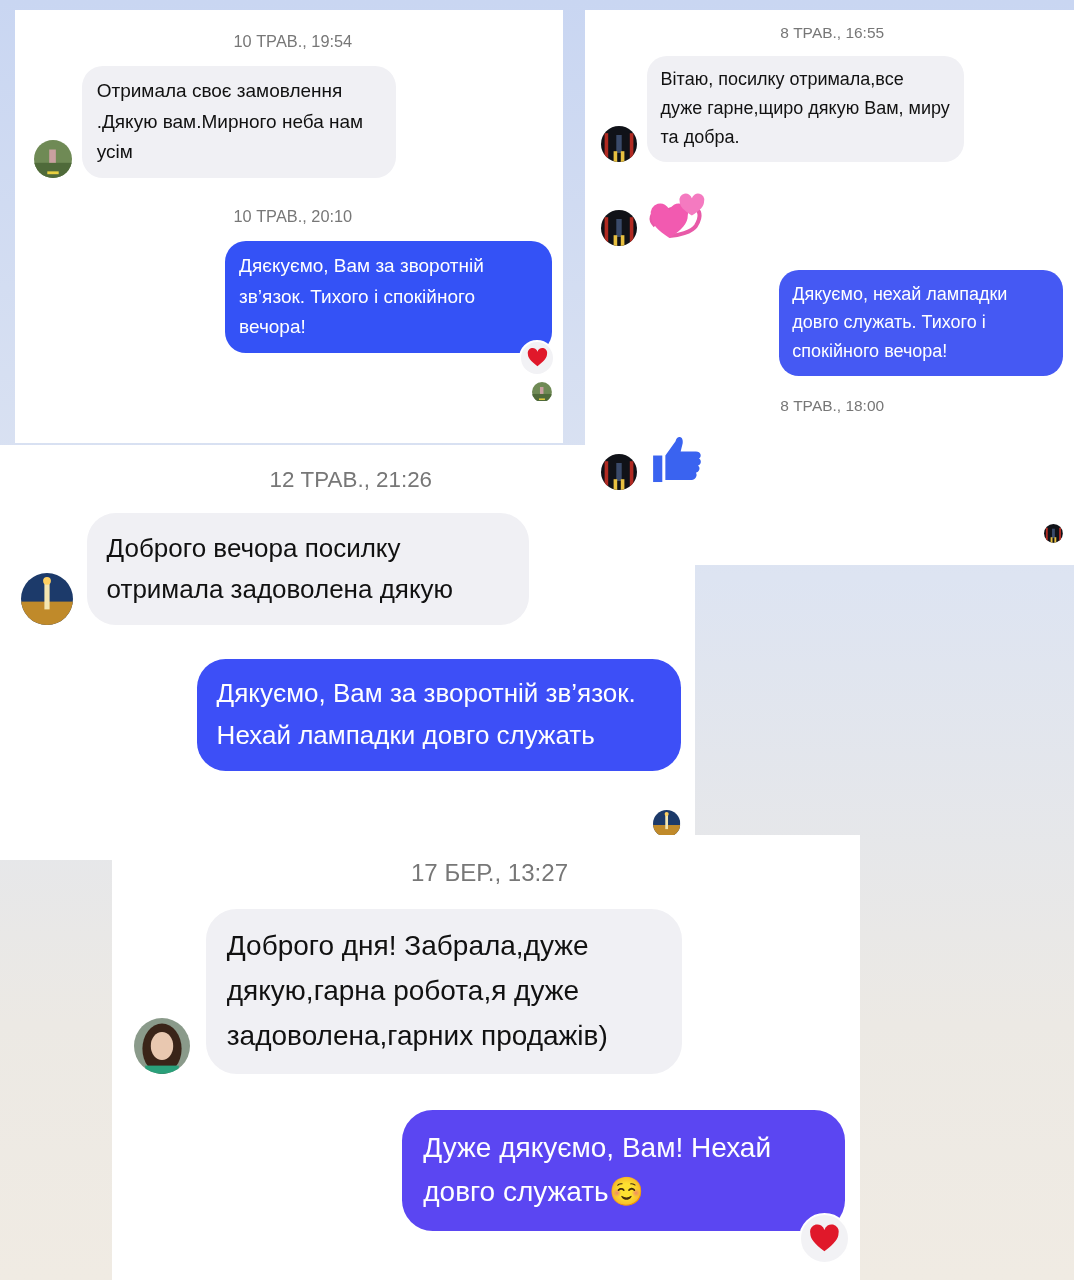  What do you see at coordinates (239, 121) in the screenshot?
I see `message-bubble: Отримала своє замовлення .Дякую вам.Мирного неба нам усім` at bounding box center [239, 121].